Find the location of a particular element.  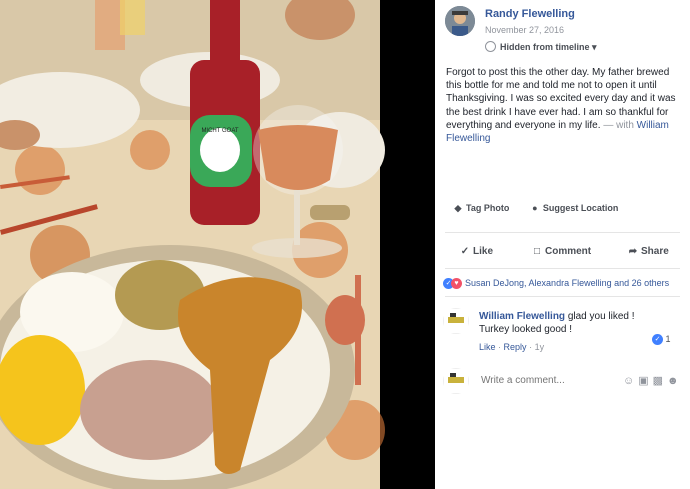

tag-icon: ◆ is located at coordinates (458, 208).